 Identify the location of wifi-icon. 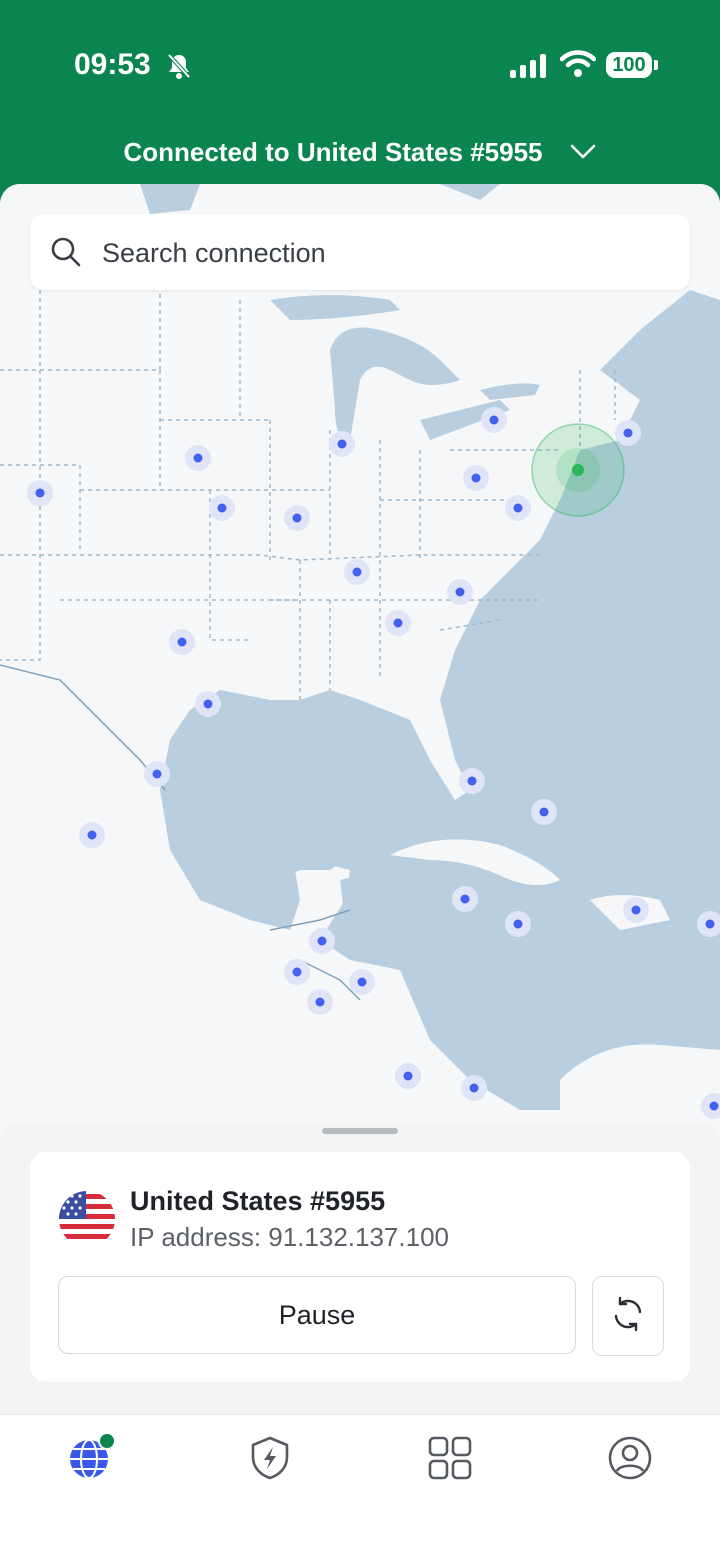
(578, 66).